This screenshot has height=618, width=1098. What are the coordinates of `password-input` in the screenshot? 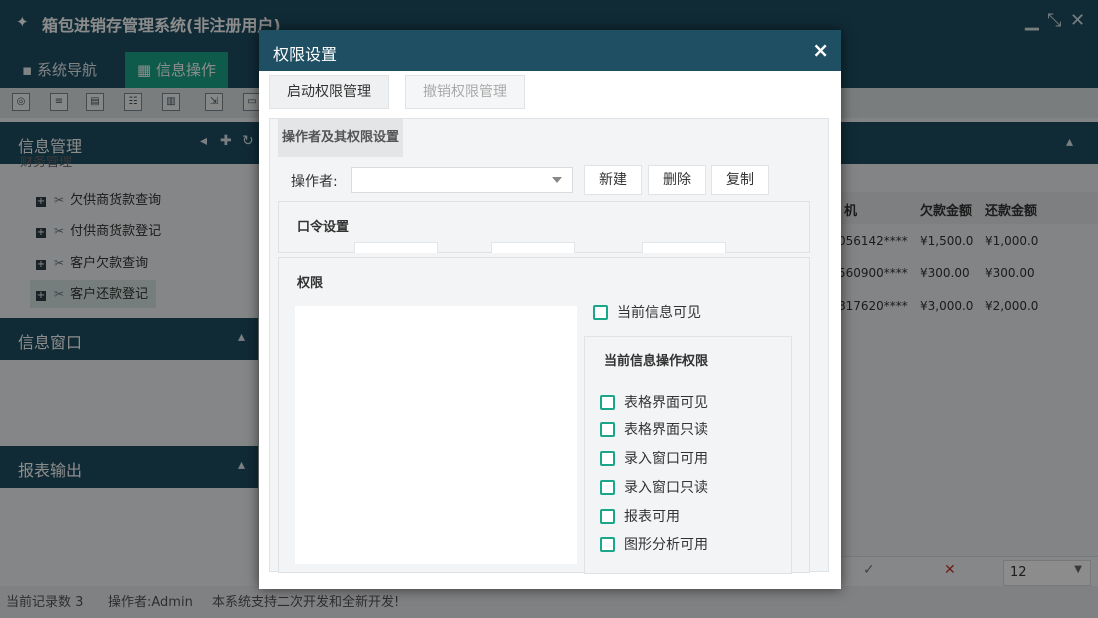 It's located at (396, 247).